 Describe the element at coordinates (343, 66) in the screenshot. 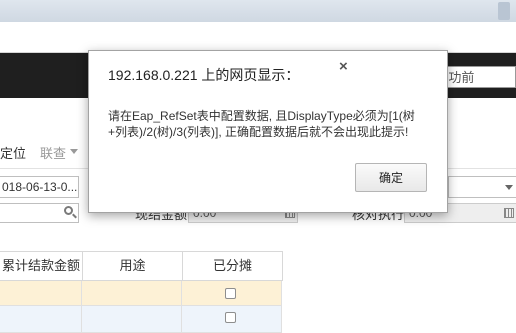

I see `close-icon: ×` at that location.